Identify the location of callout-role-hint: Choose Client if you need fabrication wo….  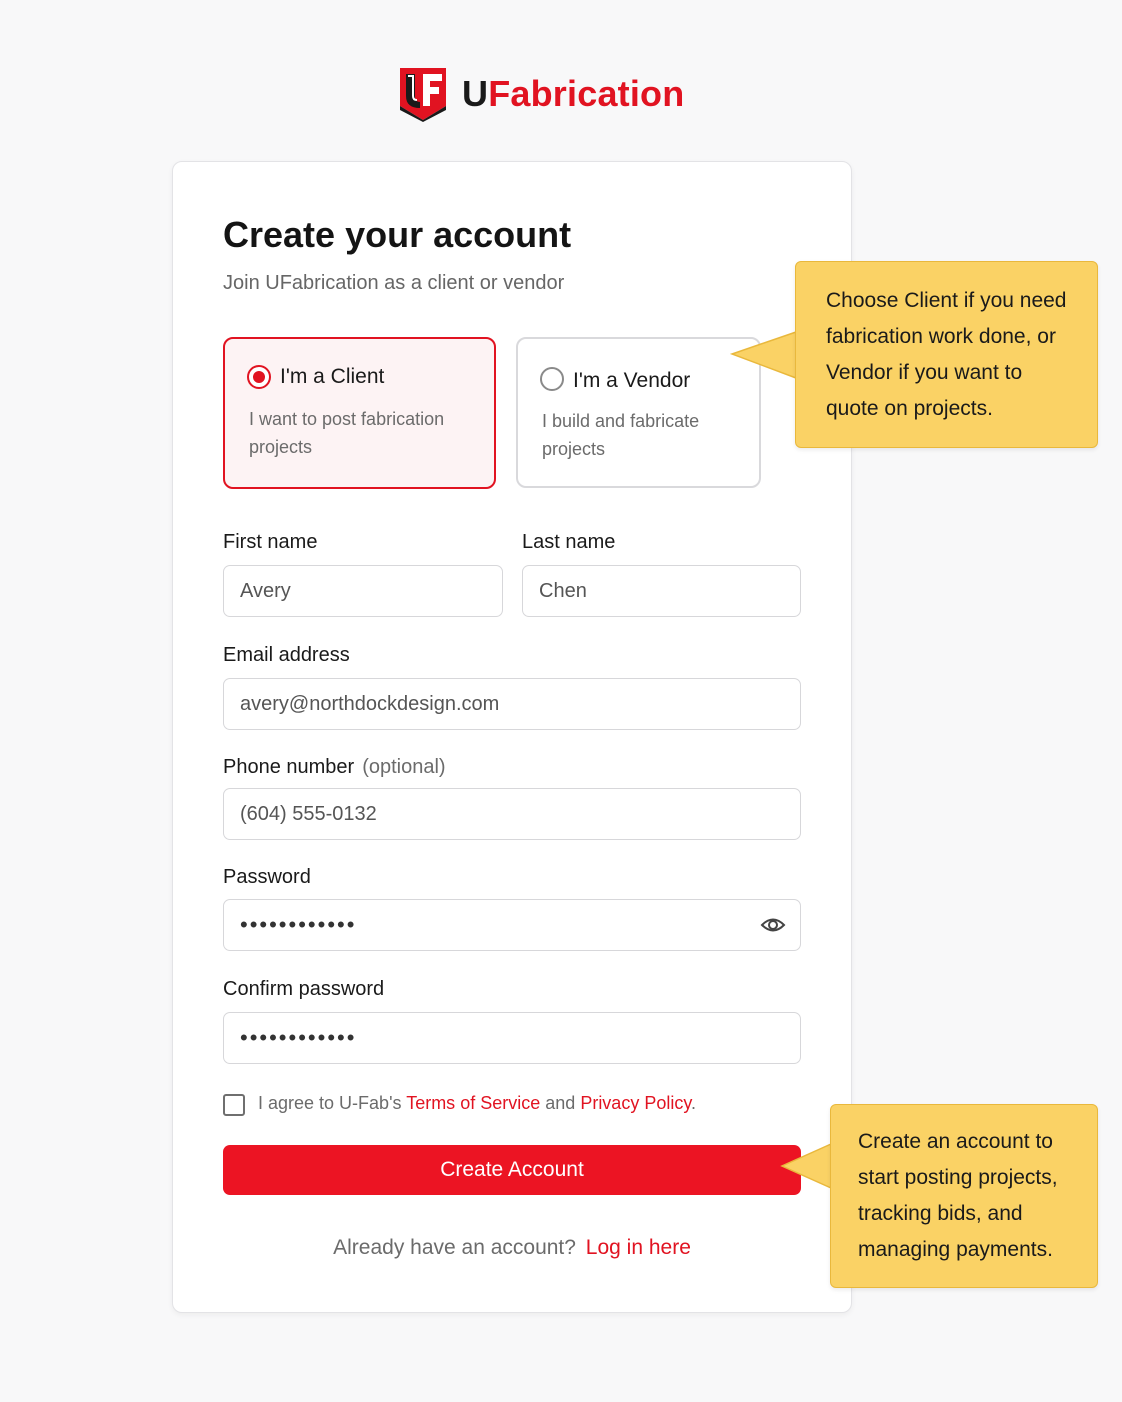
(946, 354).